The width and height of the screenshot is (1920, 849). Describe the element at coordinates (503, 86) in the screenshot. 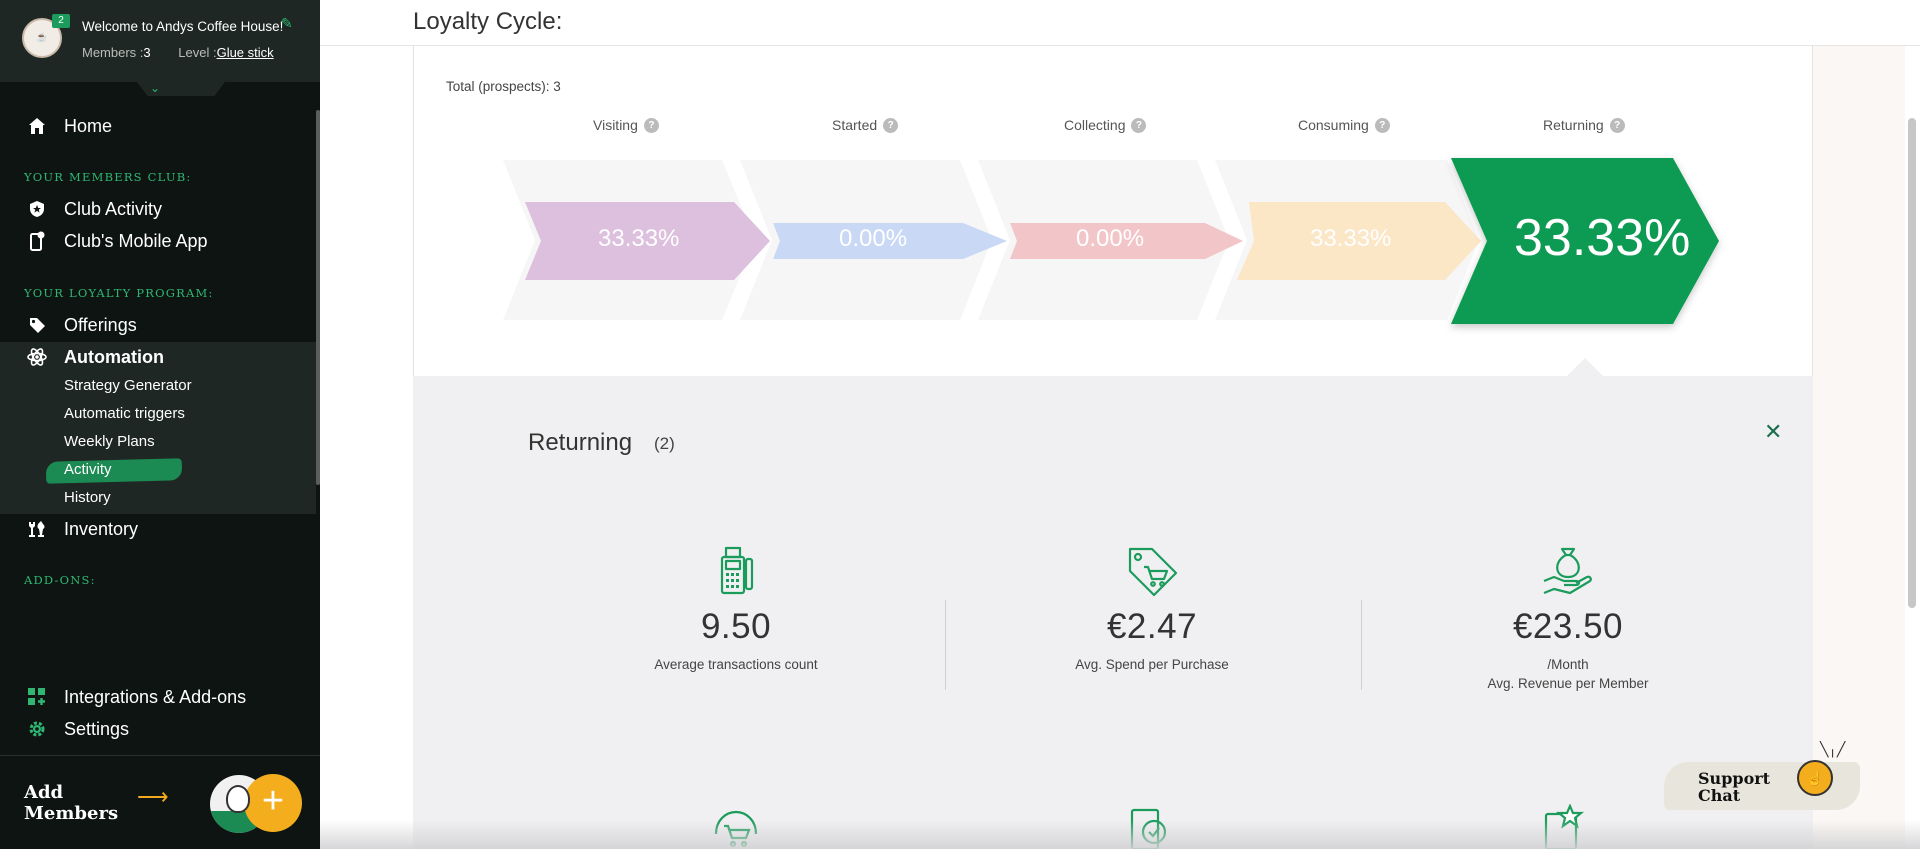

I see `total-prospects: Total (prospects): 3` at that location.